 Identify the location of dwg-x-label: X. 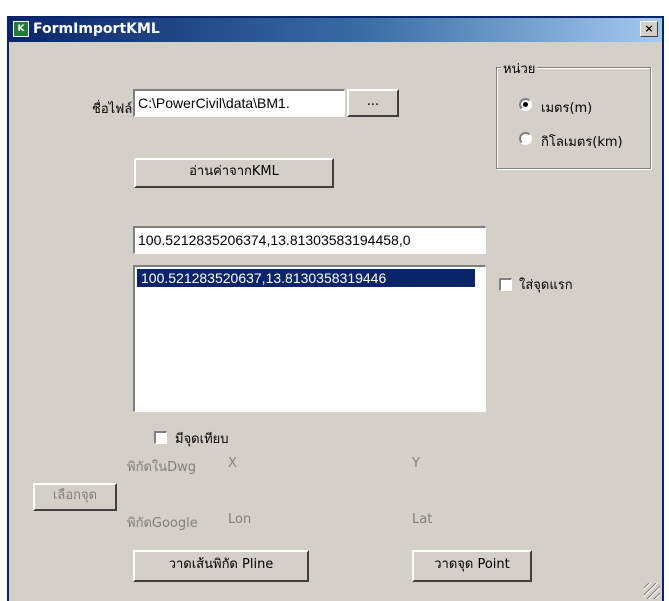
(232, 463).